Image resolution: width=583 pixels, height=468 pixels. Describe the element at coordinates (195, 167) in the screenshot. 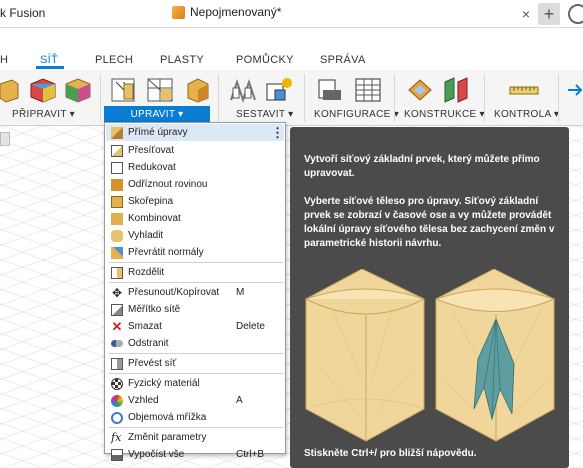

I see `menu-item-reduce: Redukovat` at that location.